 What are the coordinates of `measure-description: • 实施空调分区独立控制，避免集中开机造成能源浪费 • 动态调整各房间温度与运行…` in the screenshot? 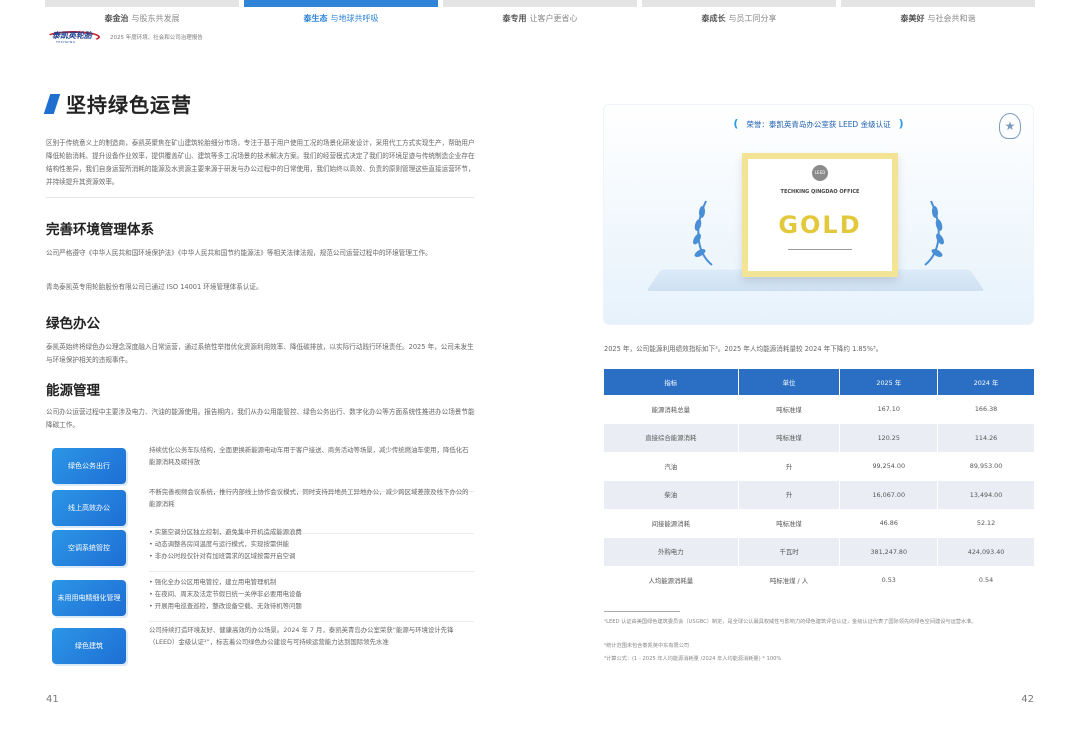 It's located at (225, 544).